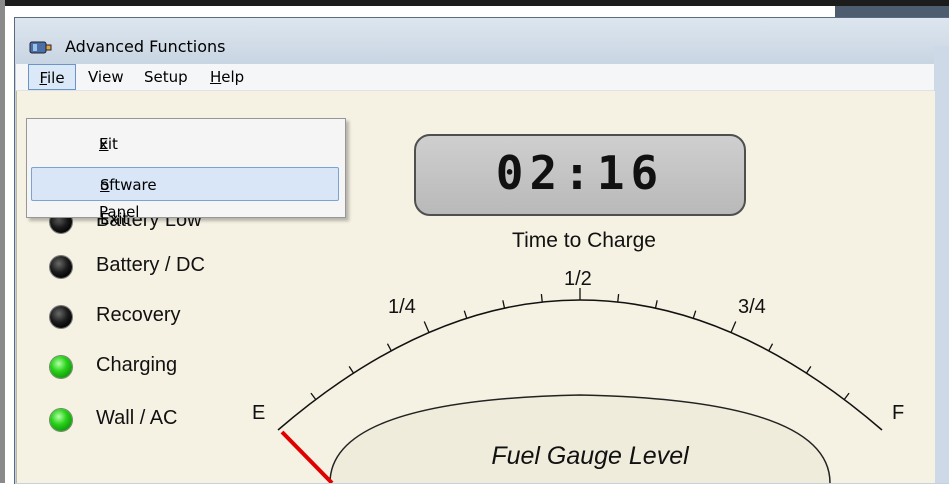  Describe the element at coordinates (578, 279) in the screenshot. I see `gauge-mark-half: 1/2` at that location.